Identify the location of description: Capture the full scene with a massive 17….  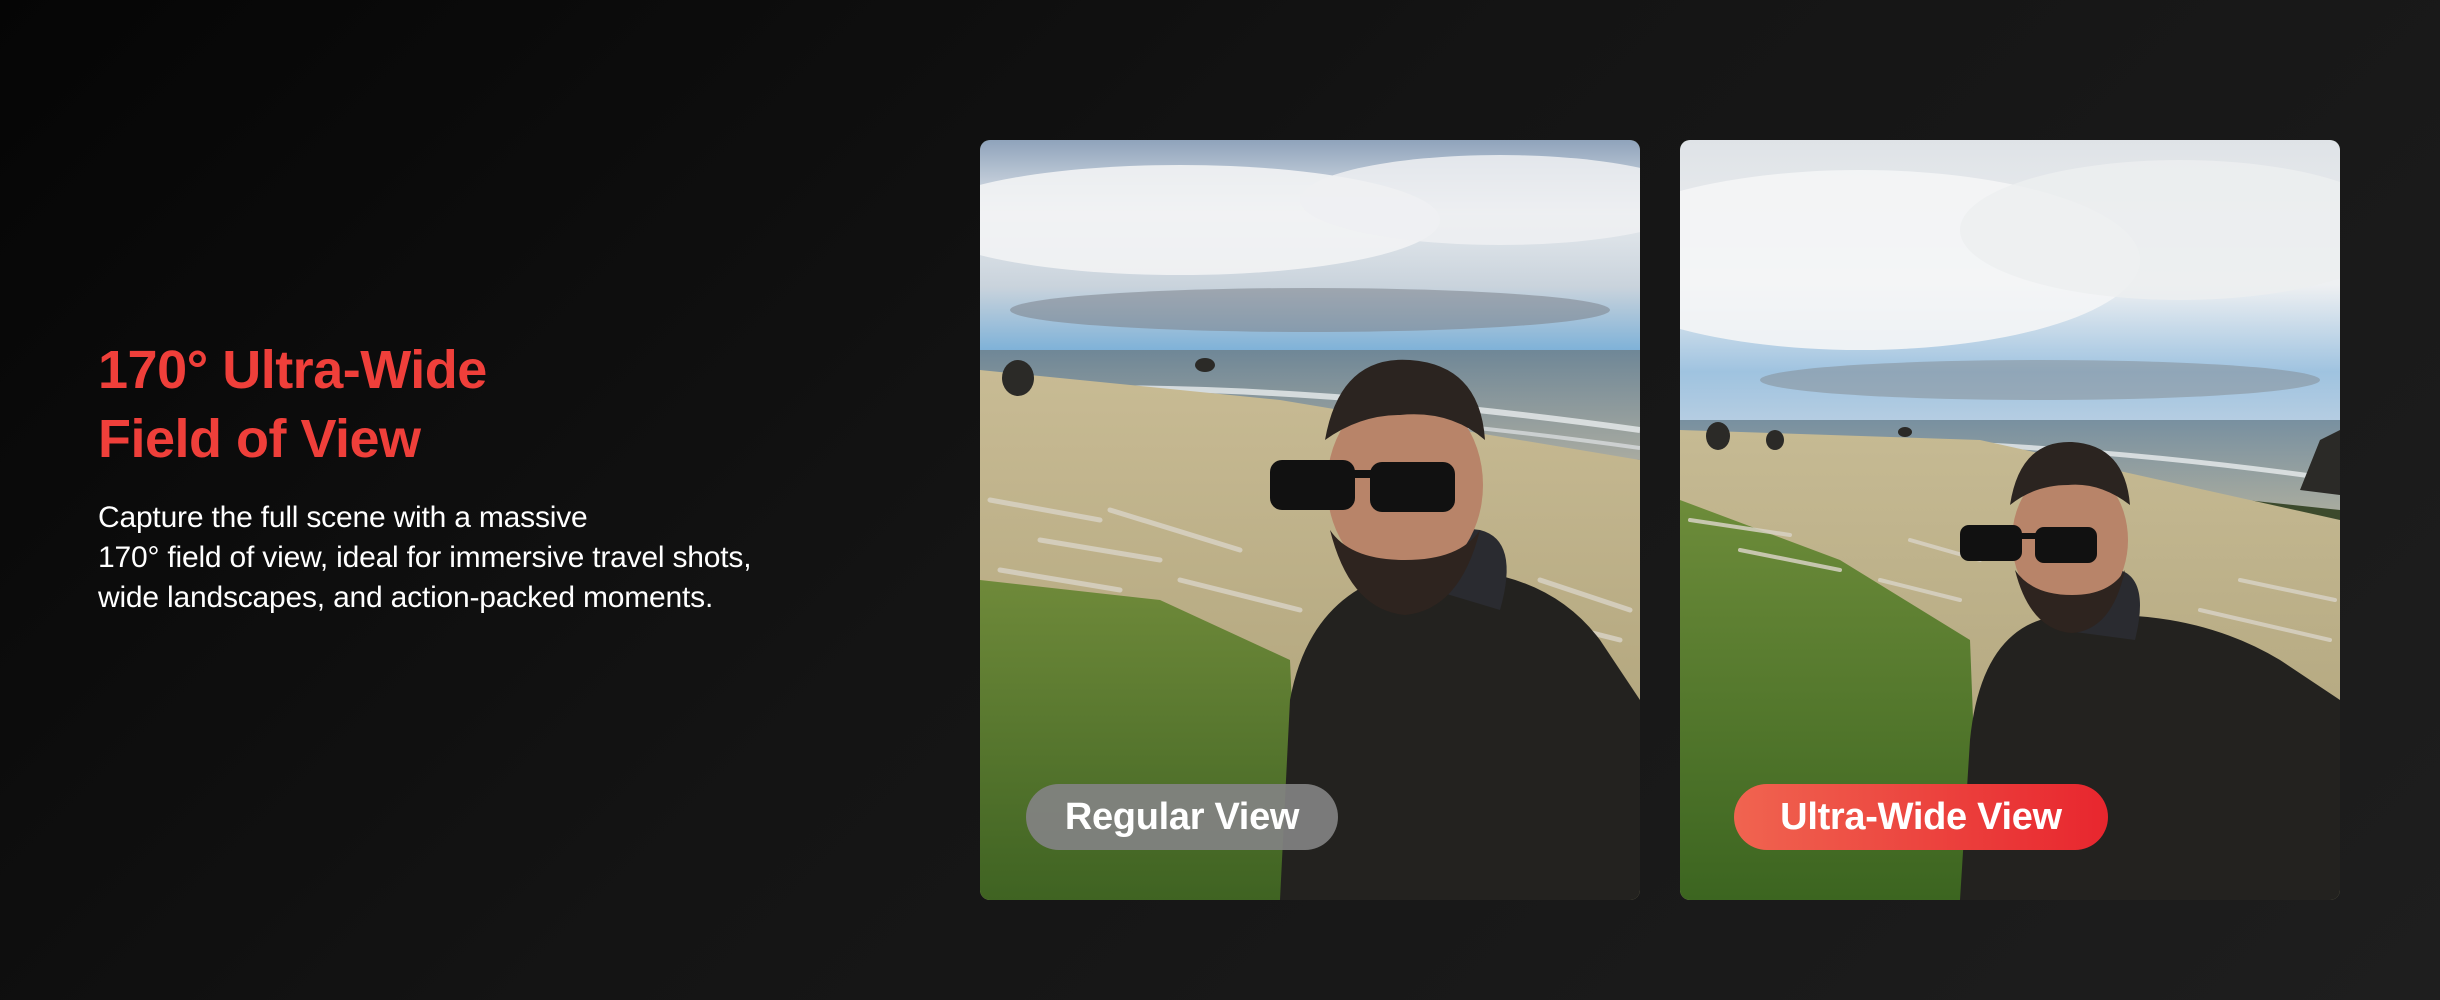
(478, 558).